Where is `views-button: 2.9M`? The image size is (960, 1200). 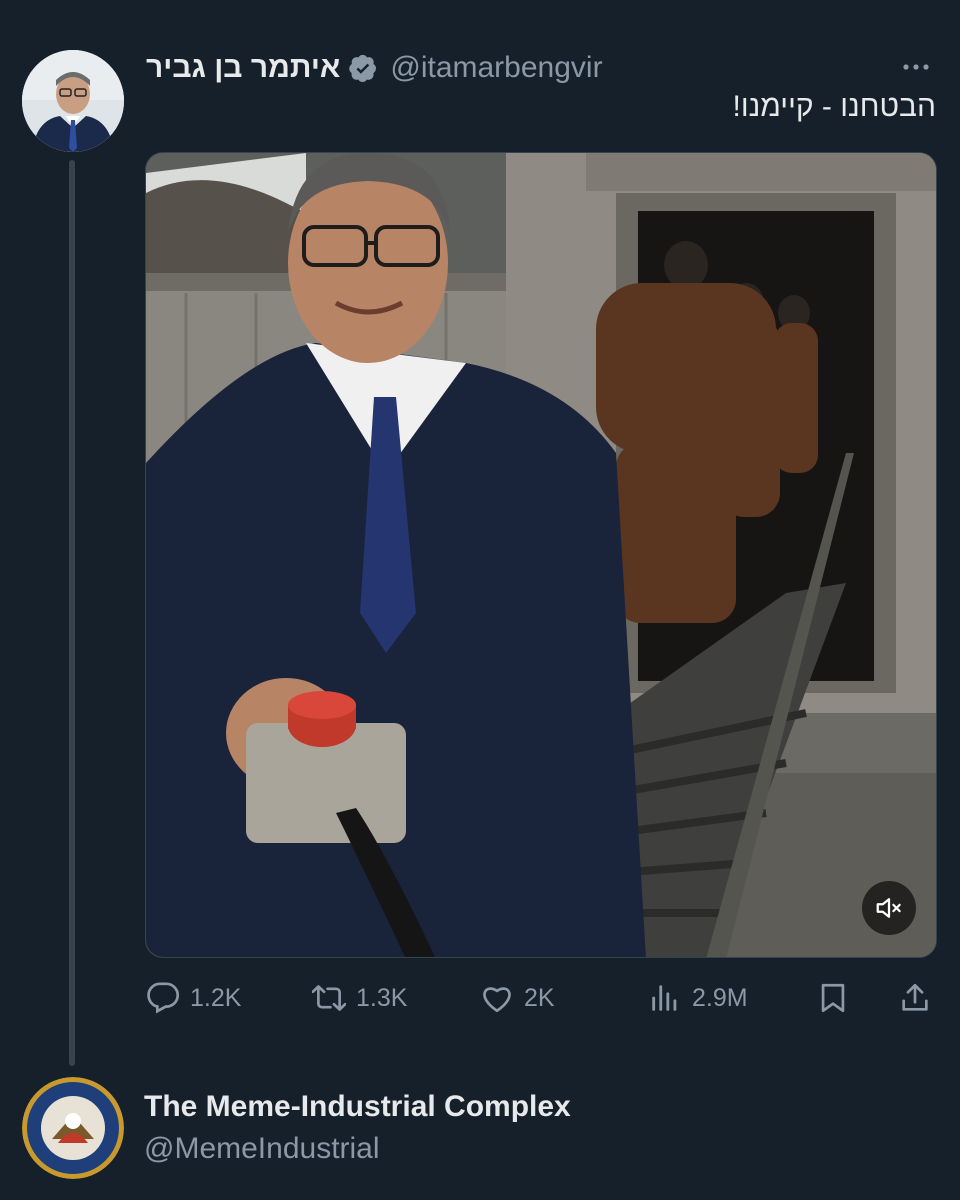
views-button: 2.9M is located at coordinates (698, 998).